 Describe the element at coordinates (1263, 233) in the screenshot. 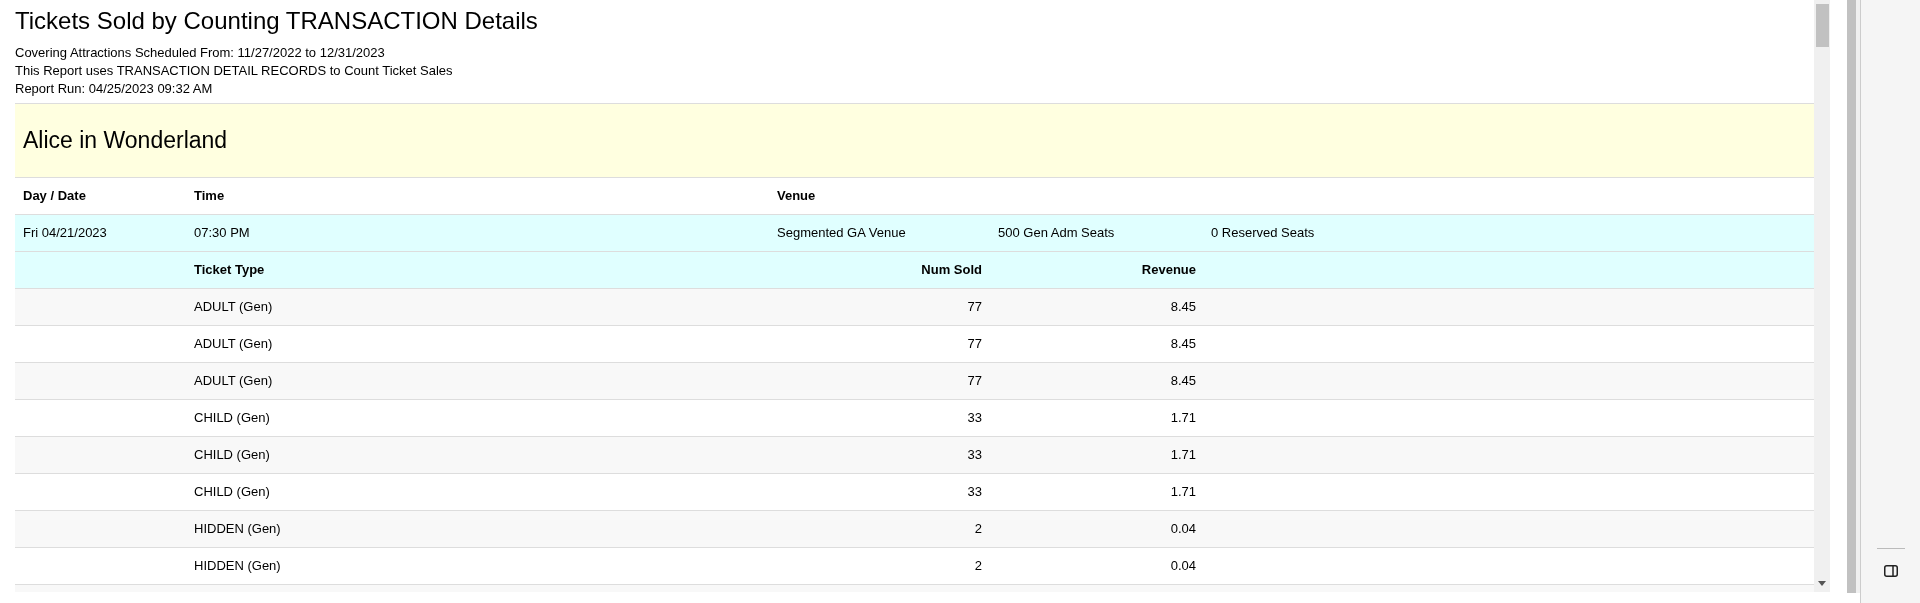

I see `table-cell: 0 Reserved Seats` at that location.